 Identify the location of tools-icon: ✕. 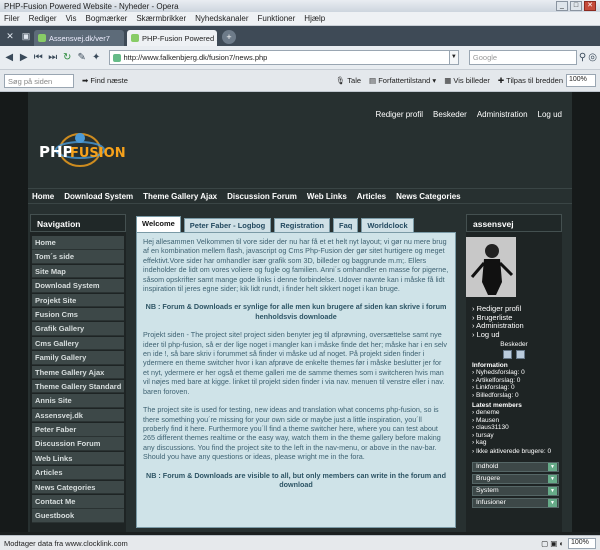
(10, 36).